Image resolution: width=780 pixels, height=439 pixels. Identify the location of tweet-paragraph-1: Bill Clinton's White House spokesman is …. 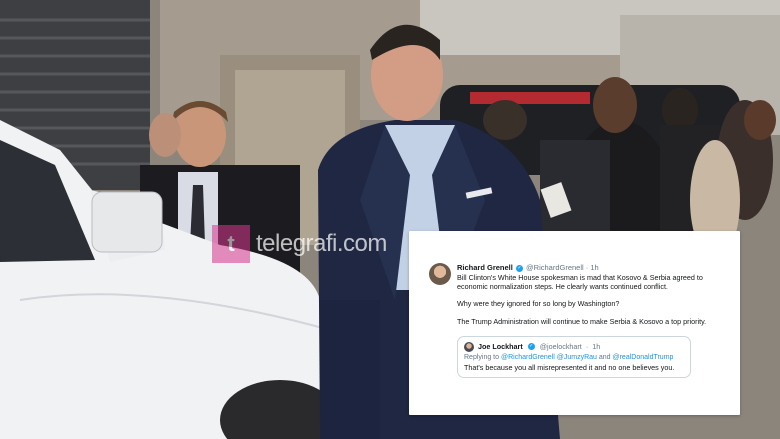
(580, 282).